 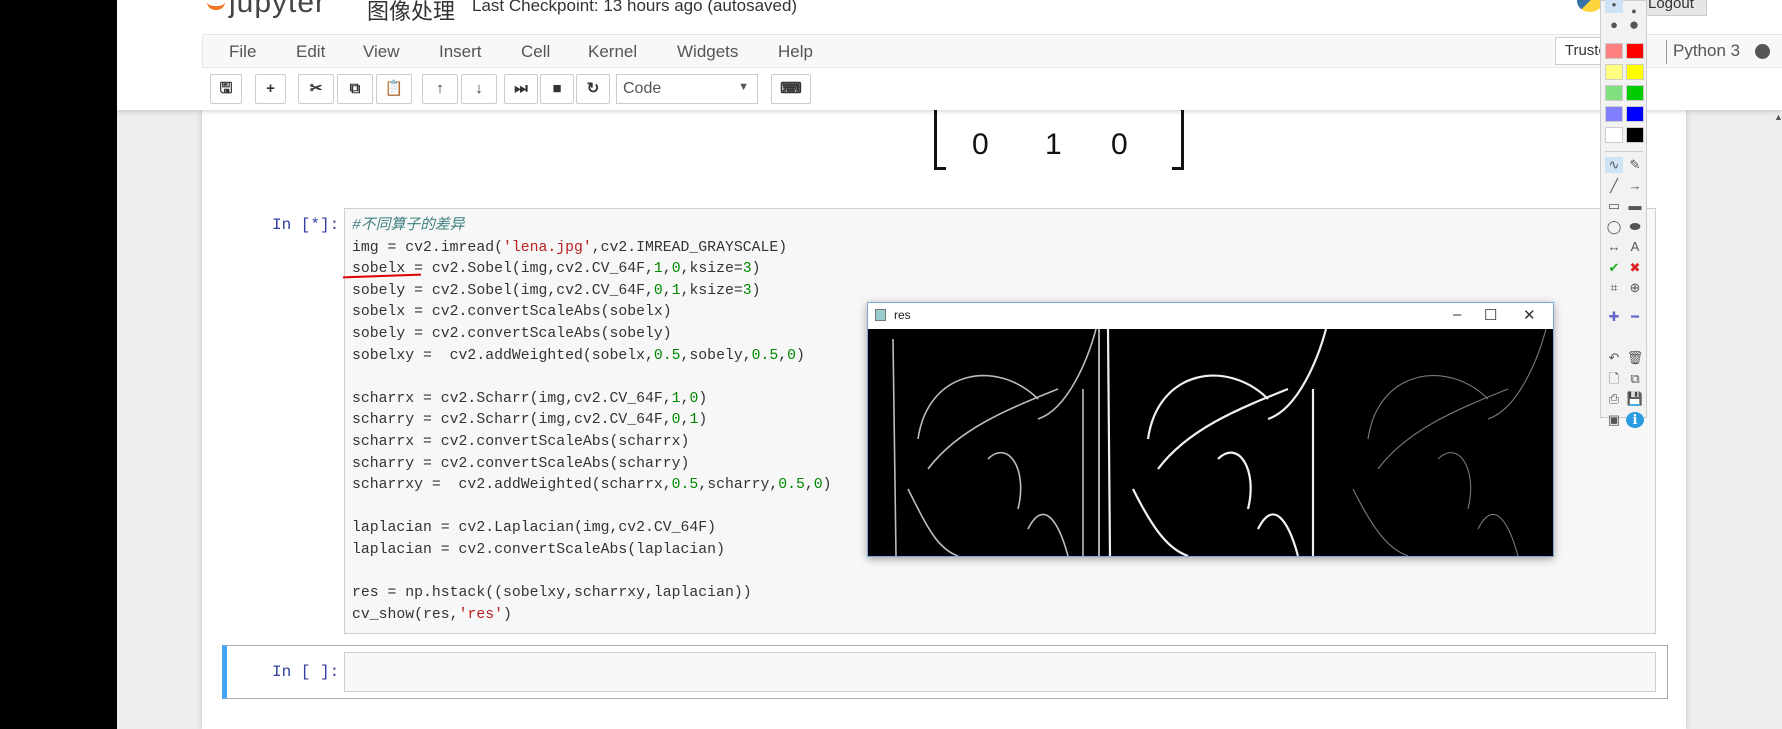 What do you see at coordinates (1614, 6) in the screenshot?
I see `pen-size-small-icon: •` at bounding box center [1614, 6].